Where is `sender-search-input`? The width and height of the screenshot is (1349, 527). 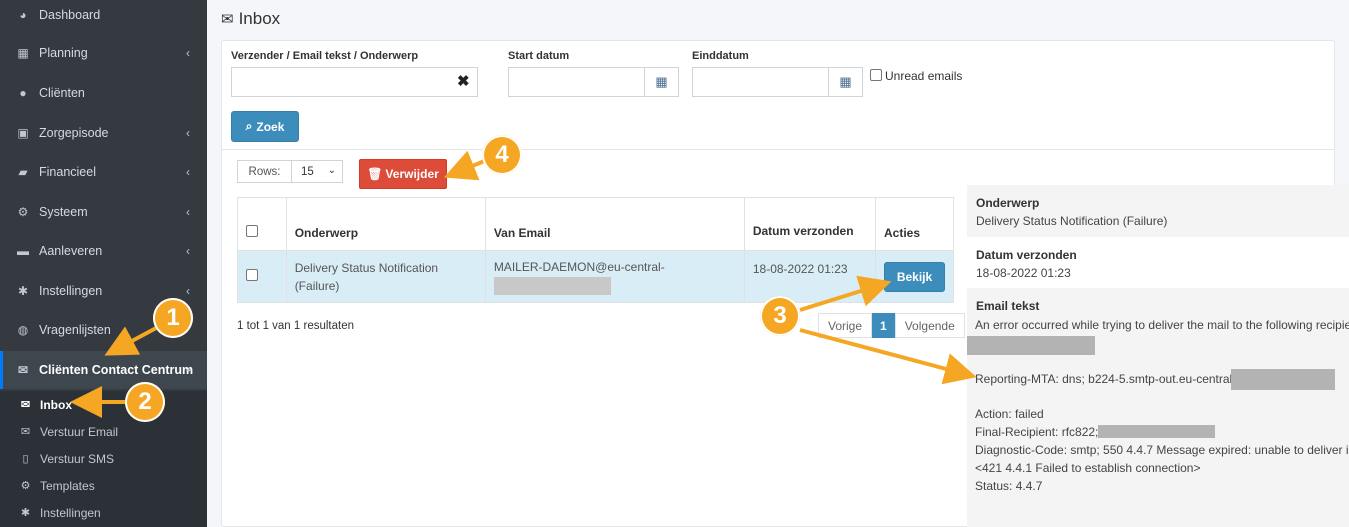
sender-search-input is located at coordinates (354, 82).